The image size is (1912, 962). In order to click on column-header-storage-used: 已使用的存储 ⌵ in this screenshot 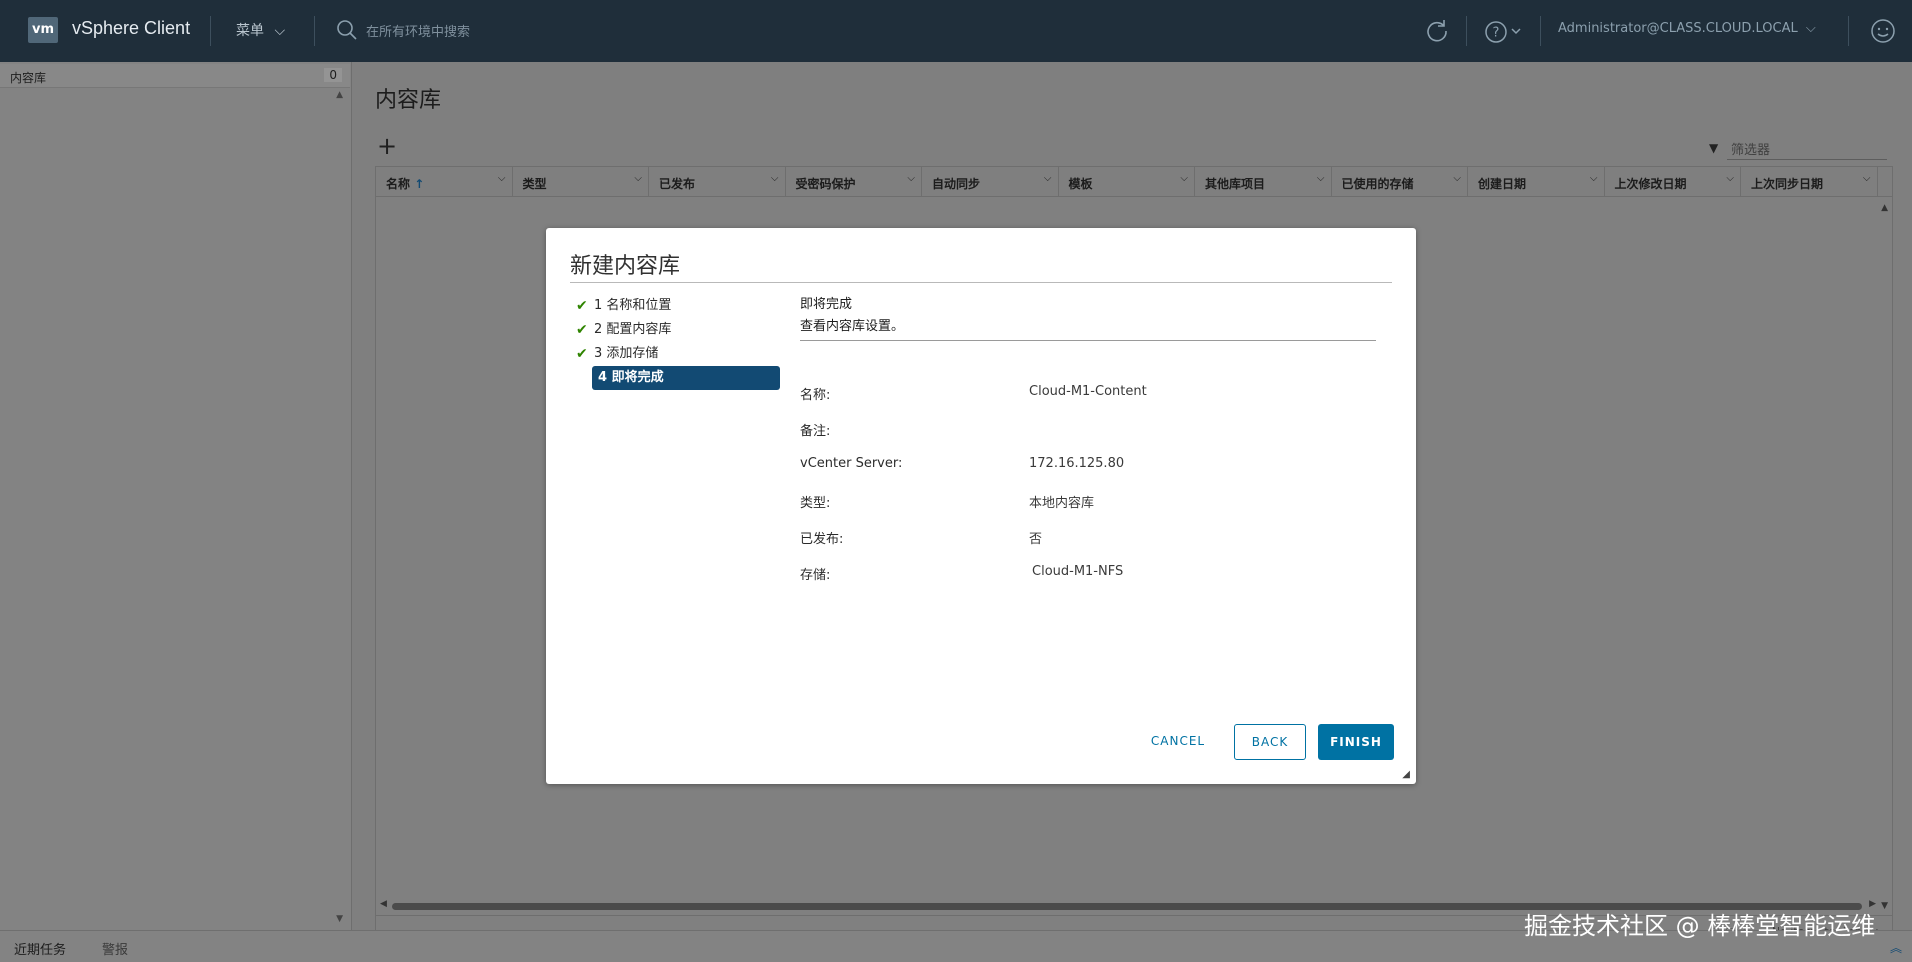, I will do `click(1400, 181)`.